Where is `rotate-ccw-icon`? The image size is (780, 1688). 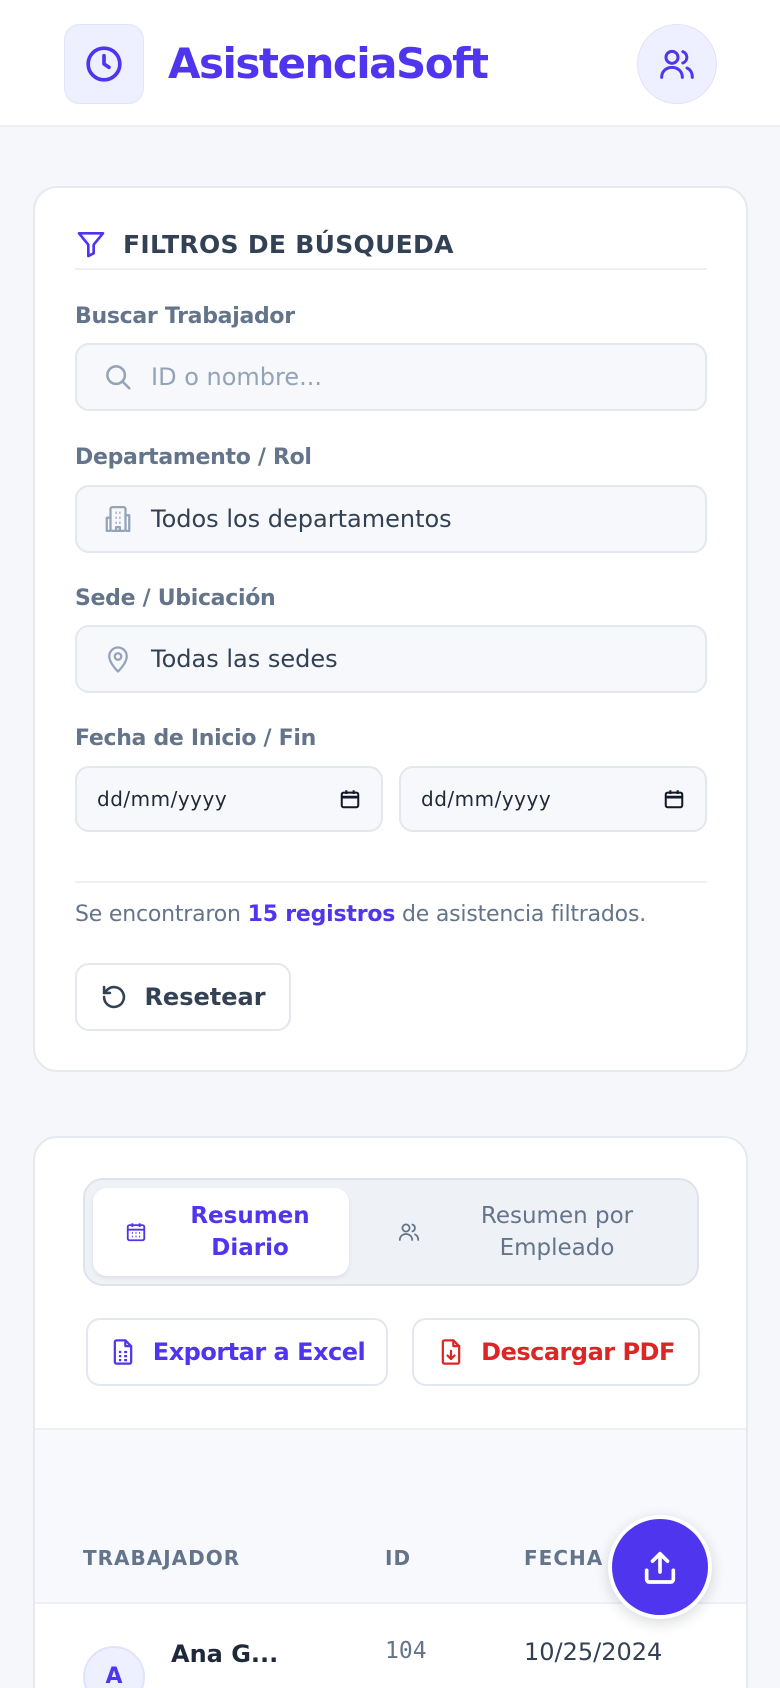
rotate-ccw-icon is located at coordinates (114, 997).